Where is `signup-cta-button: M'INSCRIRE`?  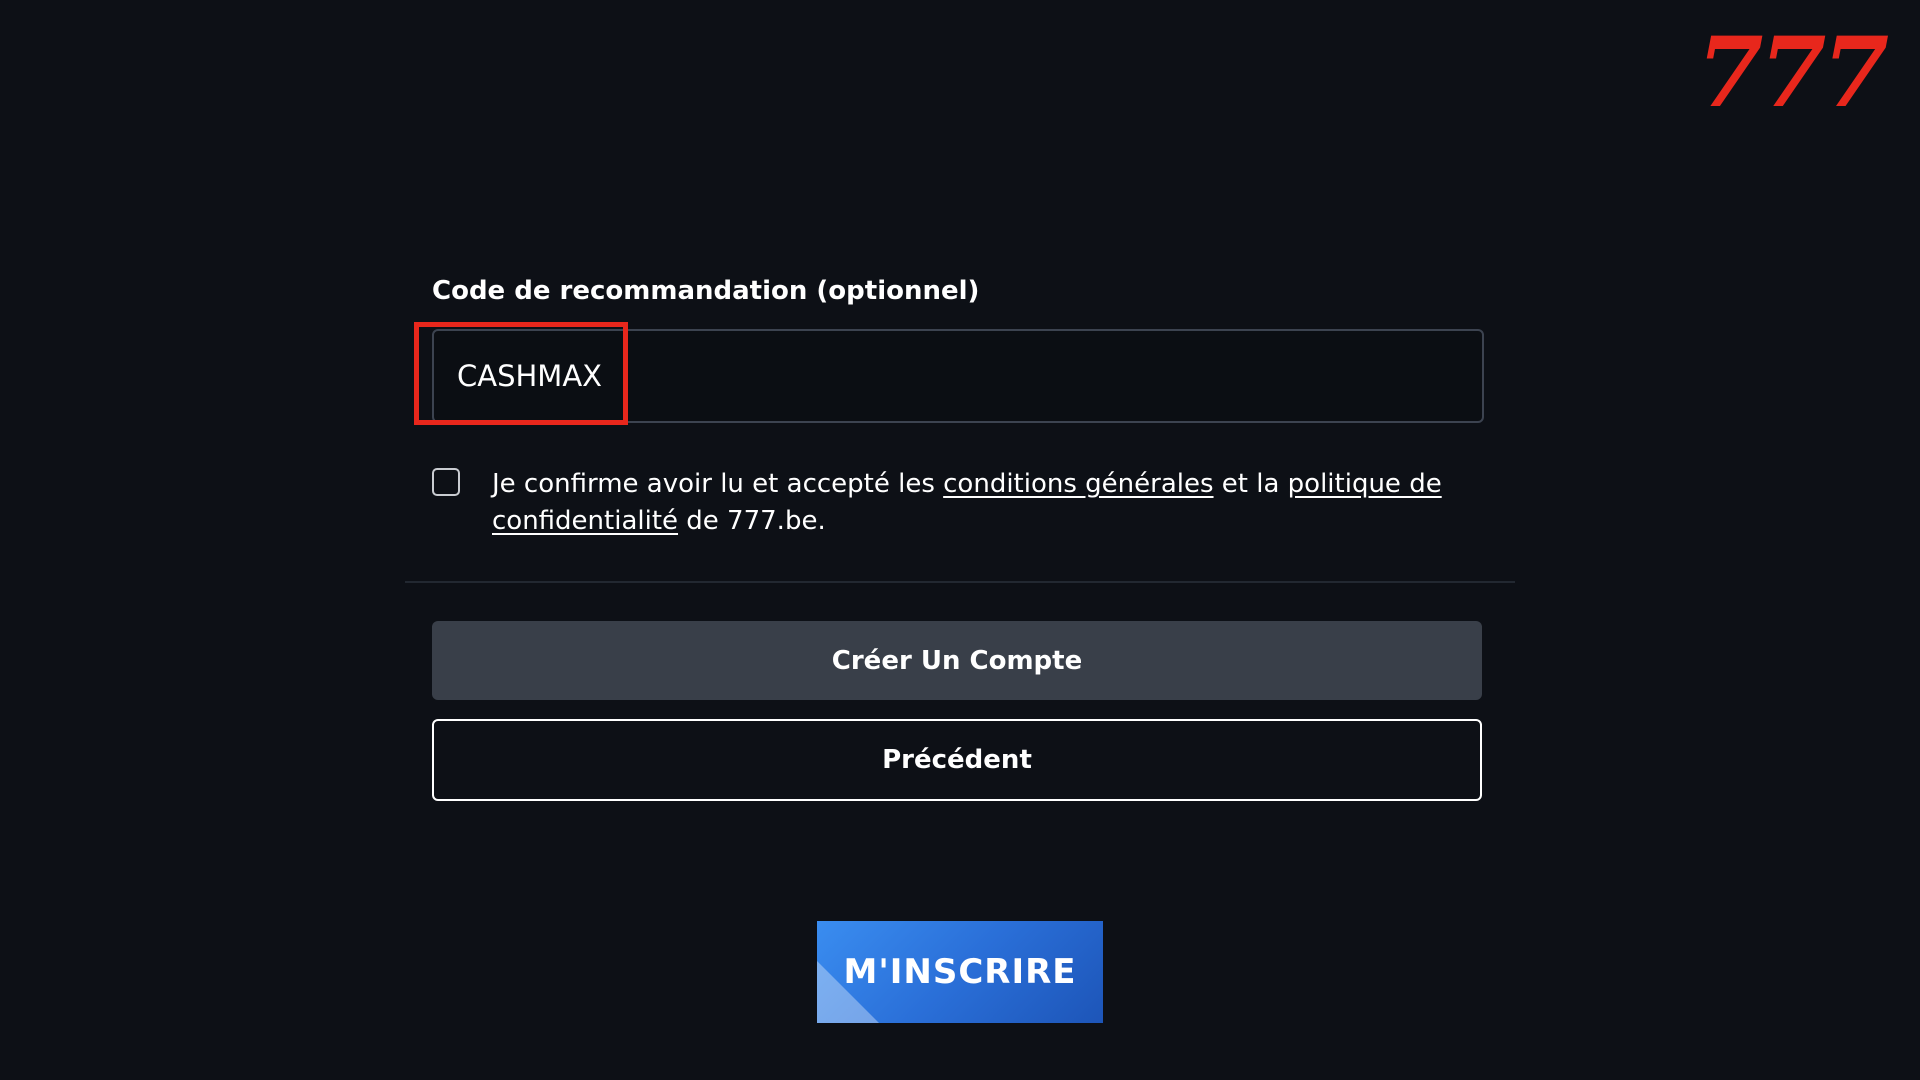
signup-cta-button: M'INSCRIRE is located at coordinates (960, 972).